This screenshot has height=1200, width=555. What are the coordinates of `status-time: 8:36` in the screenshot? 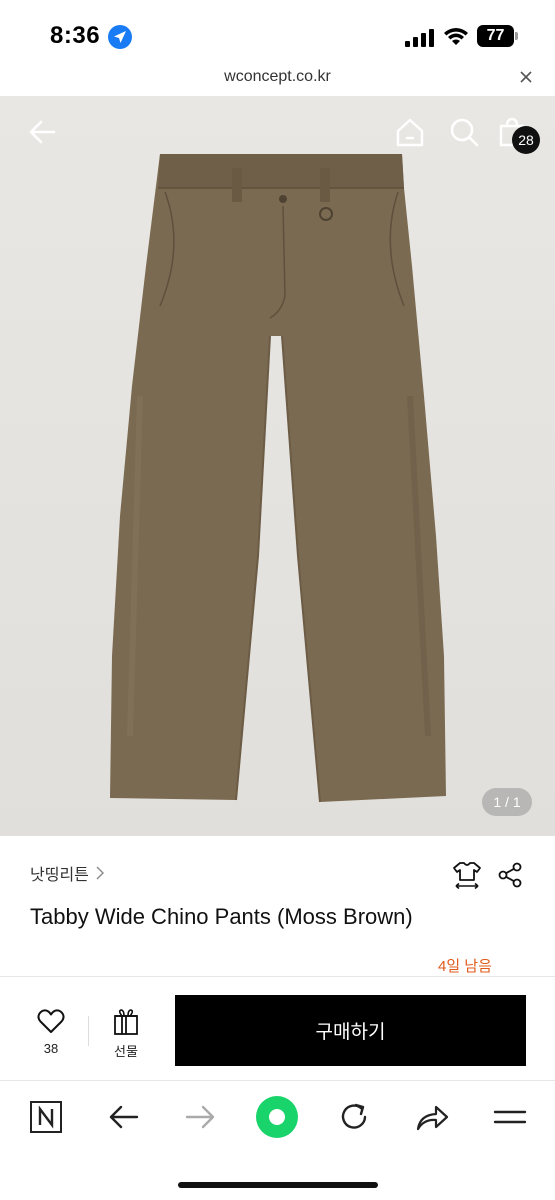 It's located at (75, 35).